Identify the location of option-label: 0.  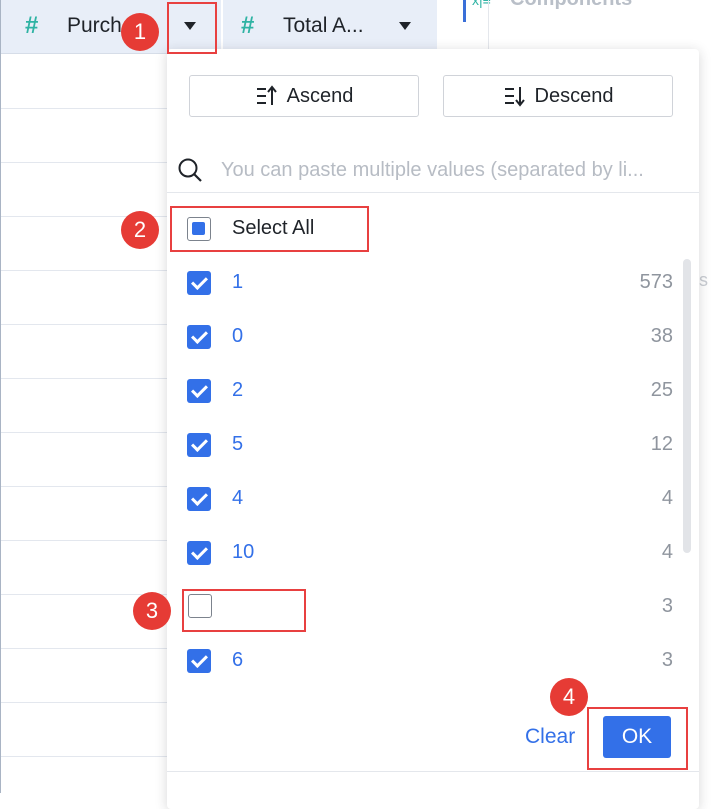
(238, 336).